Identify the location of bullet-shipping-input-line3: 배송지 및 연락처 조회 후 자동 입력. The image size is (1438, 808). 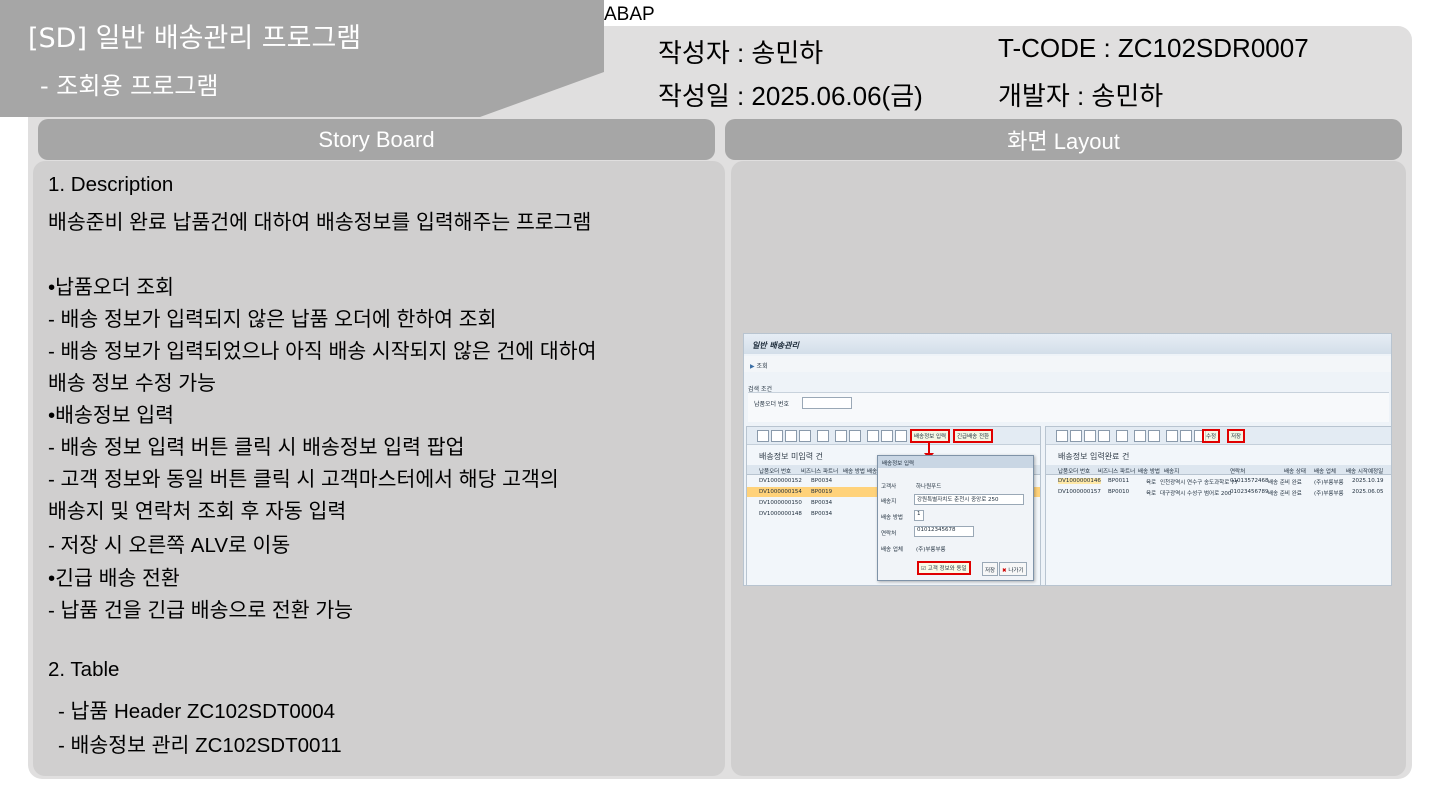
(197, 511).